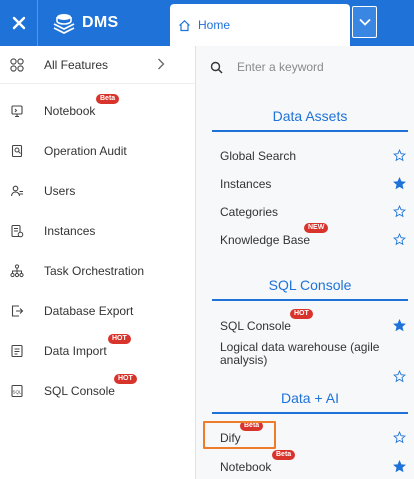  Describe the element at coordinates (214, 25) in the screenshot. I see `tab-home-label: Home` at that location.